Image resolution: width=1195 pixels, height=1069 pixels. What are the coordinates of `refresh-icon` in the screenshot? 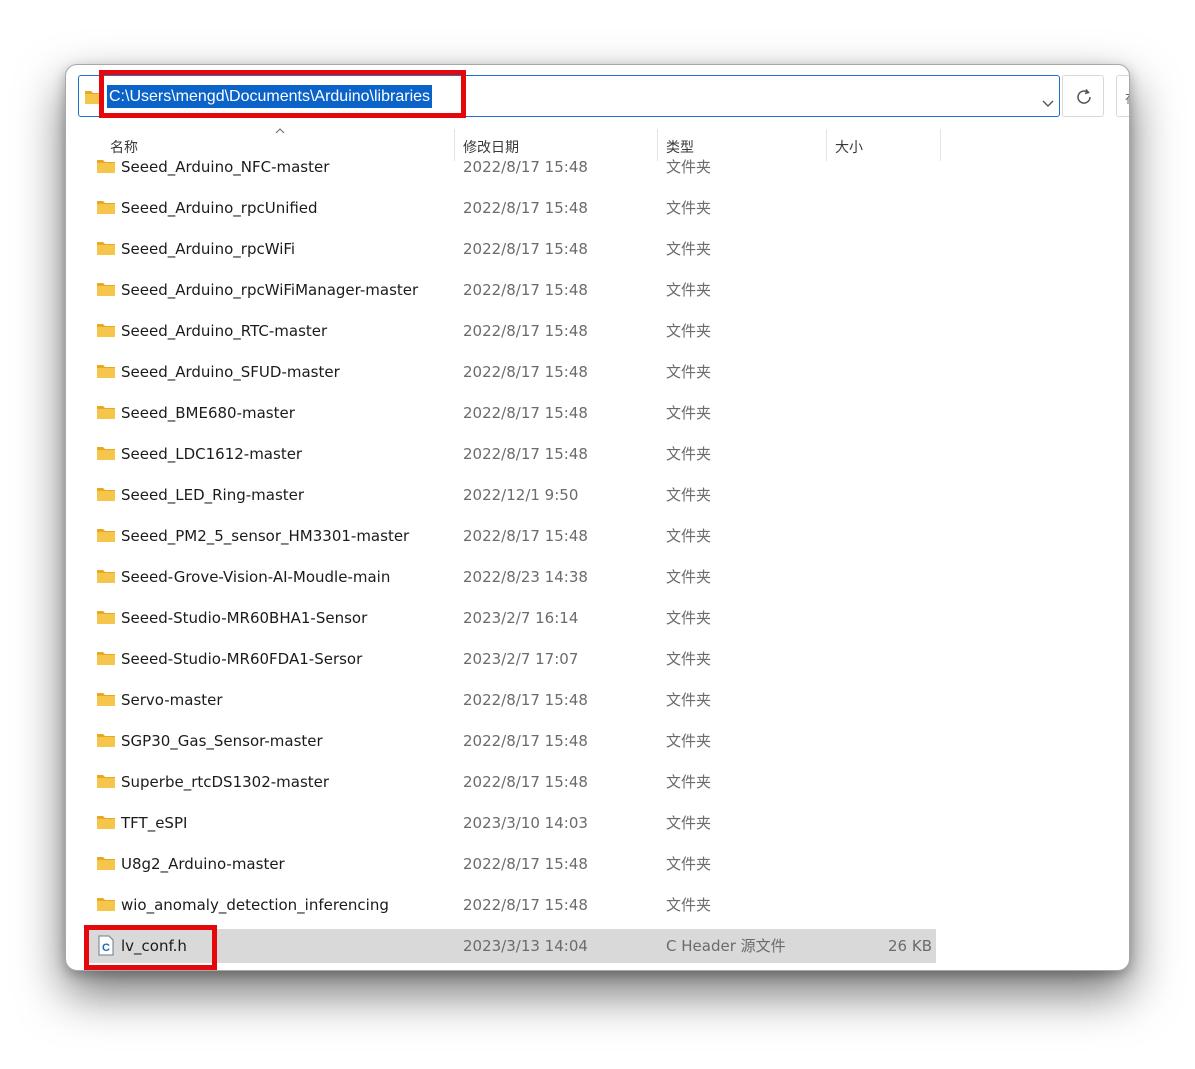 It's located at (1084, 96).